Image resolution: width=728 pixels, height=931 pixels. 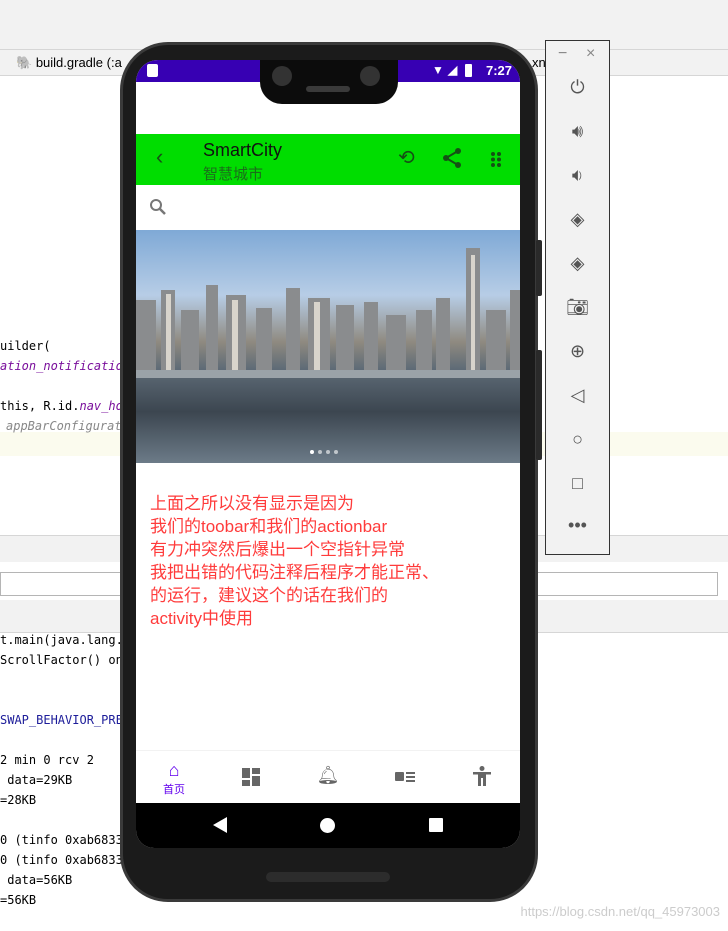 What do you see at coordinates (590, 54) in the screenshot?
I see `close-button: ×` at bounding box center [590, 54].